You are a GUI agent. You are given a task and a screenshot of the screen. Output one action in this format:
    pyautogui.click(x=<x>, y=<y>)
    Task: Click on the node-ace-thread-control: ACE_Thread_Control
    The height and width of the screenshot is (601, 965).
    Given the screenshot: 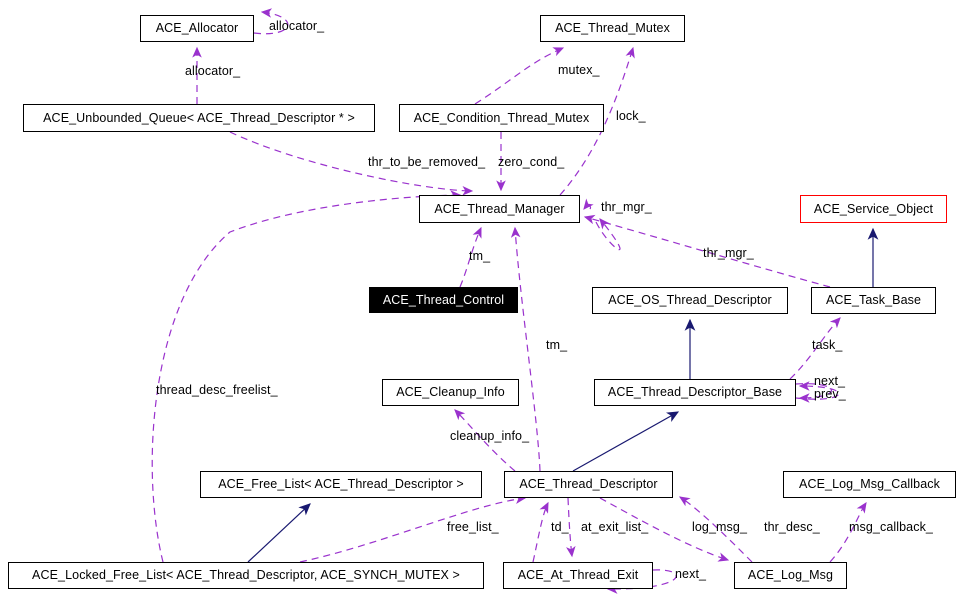 What is the action you would take?
    pyautogui.click(x=443, y=300)
    